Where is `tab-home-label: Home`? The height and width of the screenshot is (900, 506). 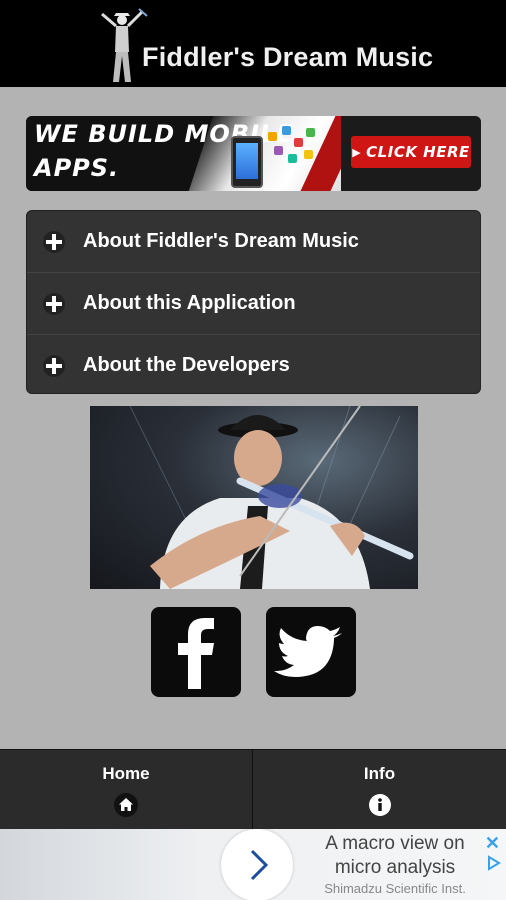
tab-home-label: Home is located at coordinates (126, 773).